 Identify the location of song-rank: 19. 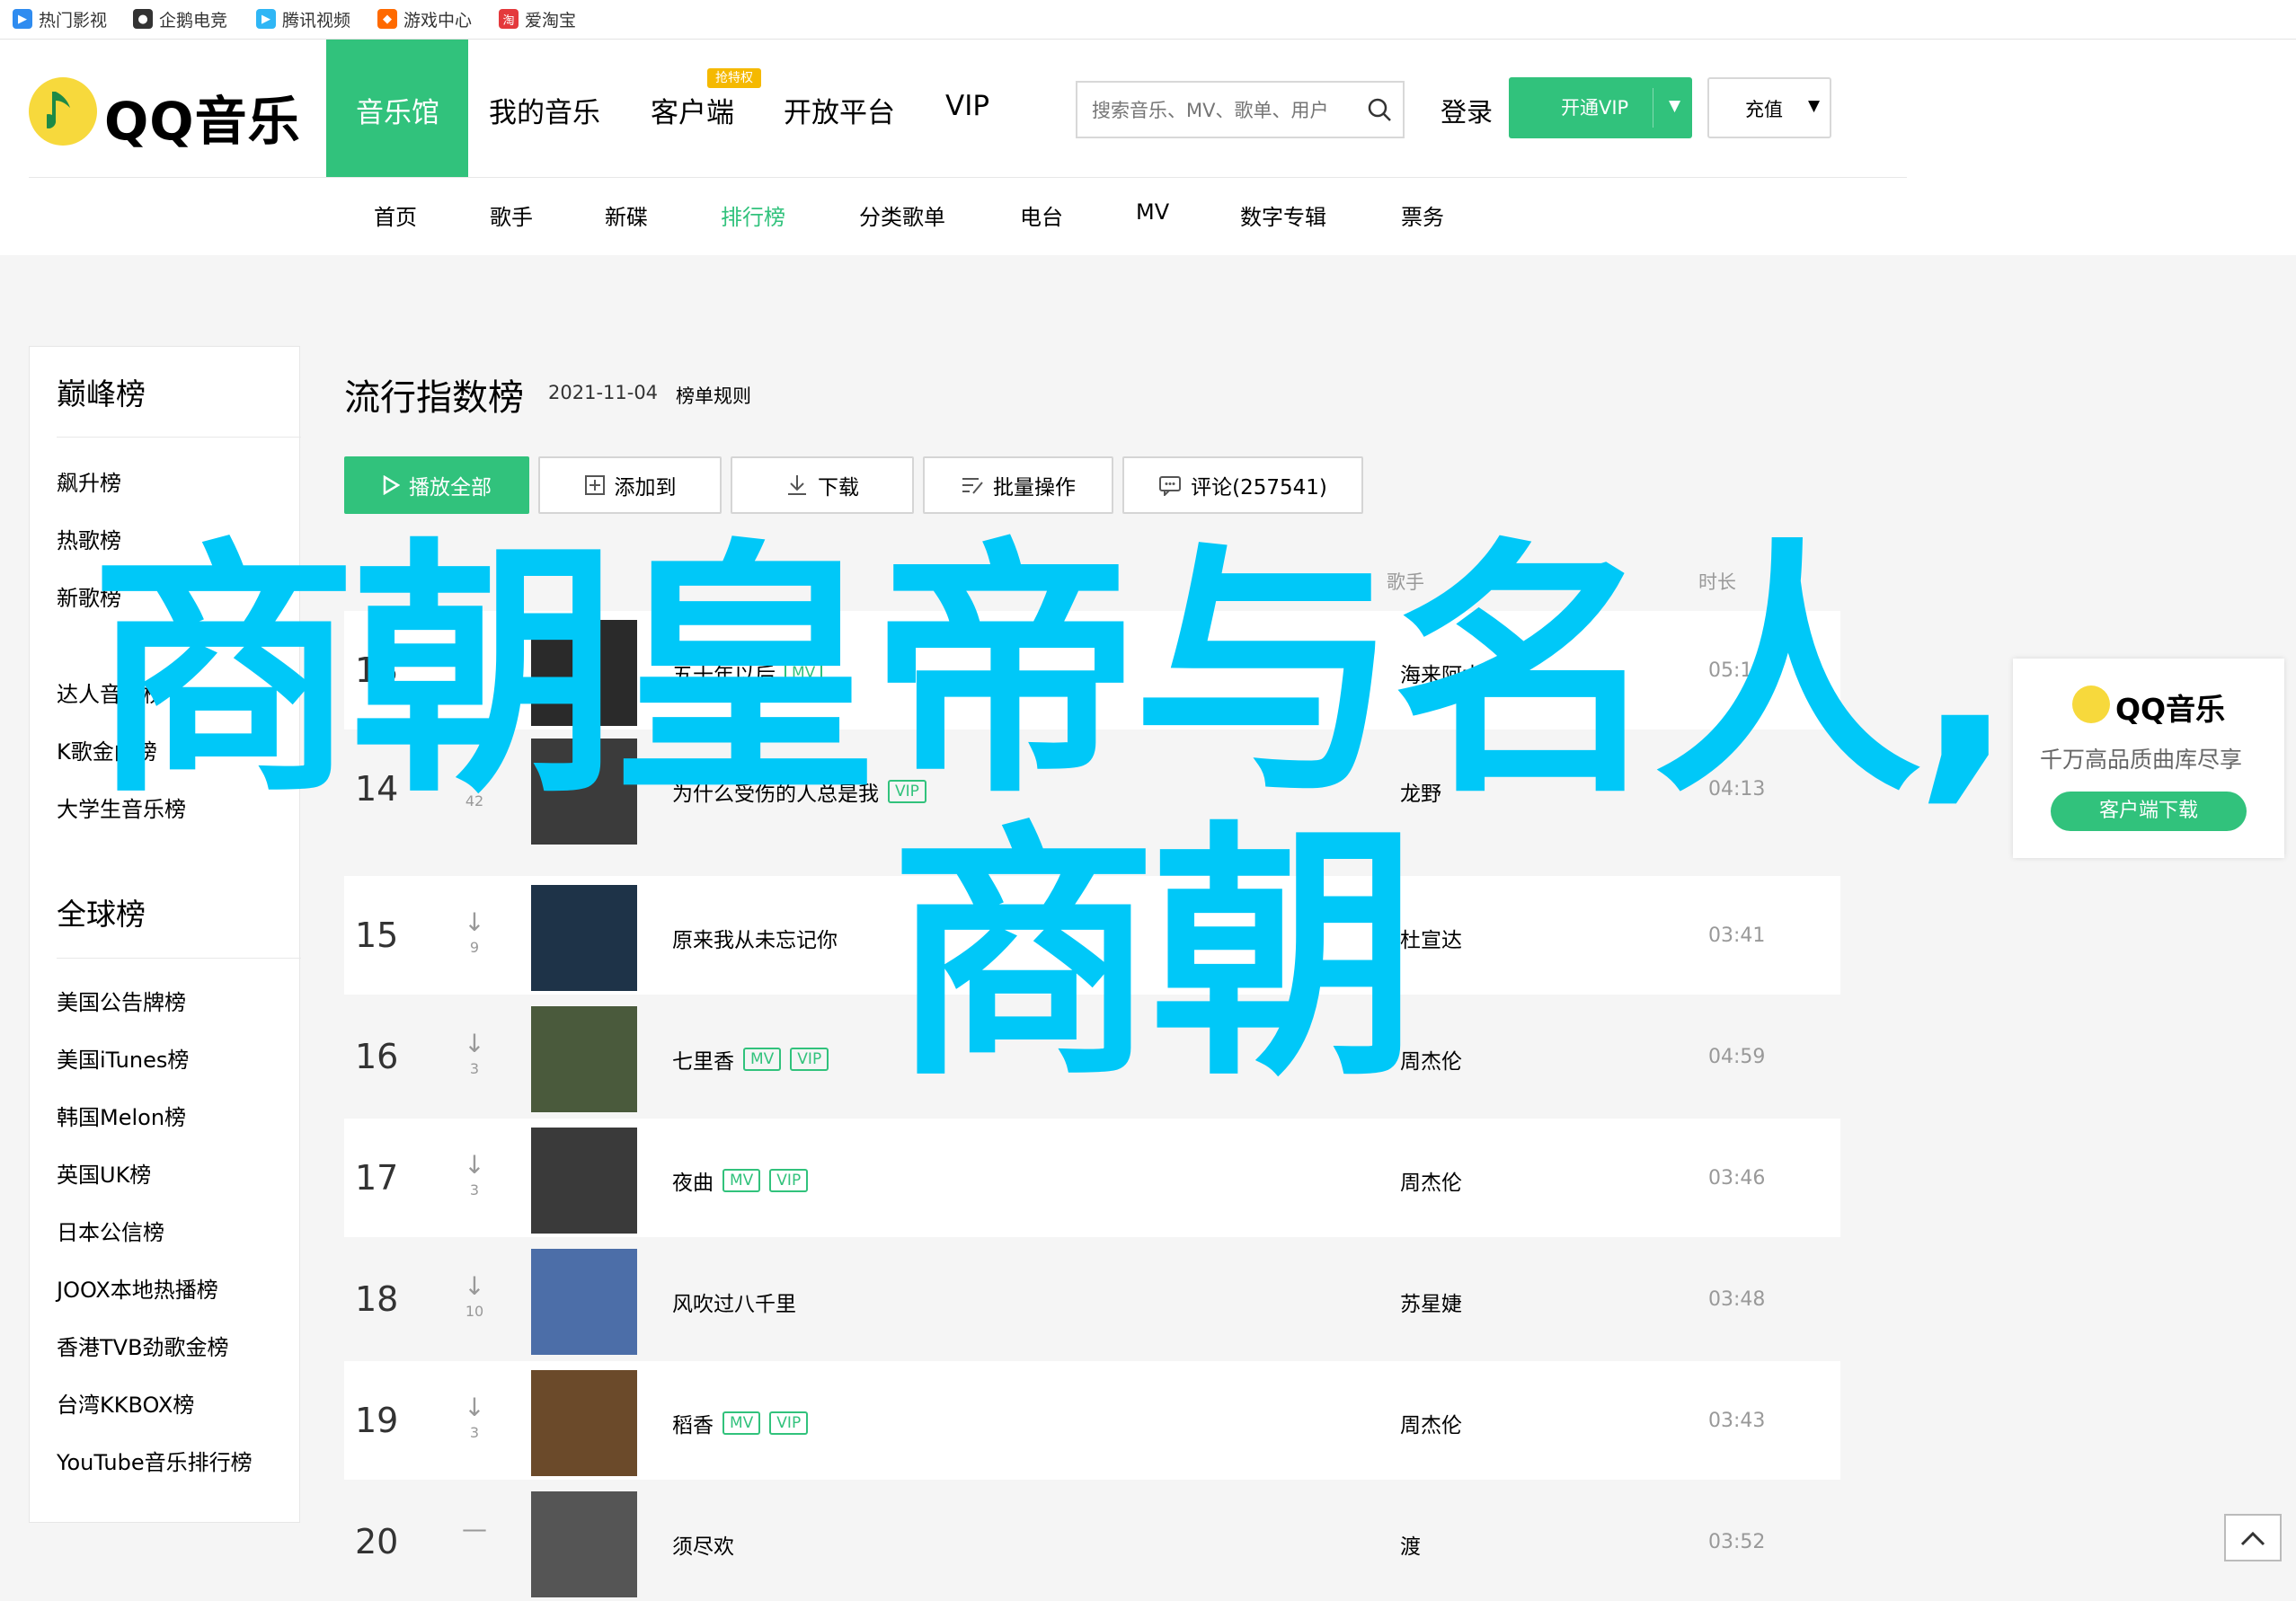
(377, 1420).